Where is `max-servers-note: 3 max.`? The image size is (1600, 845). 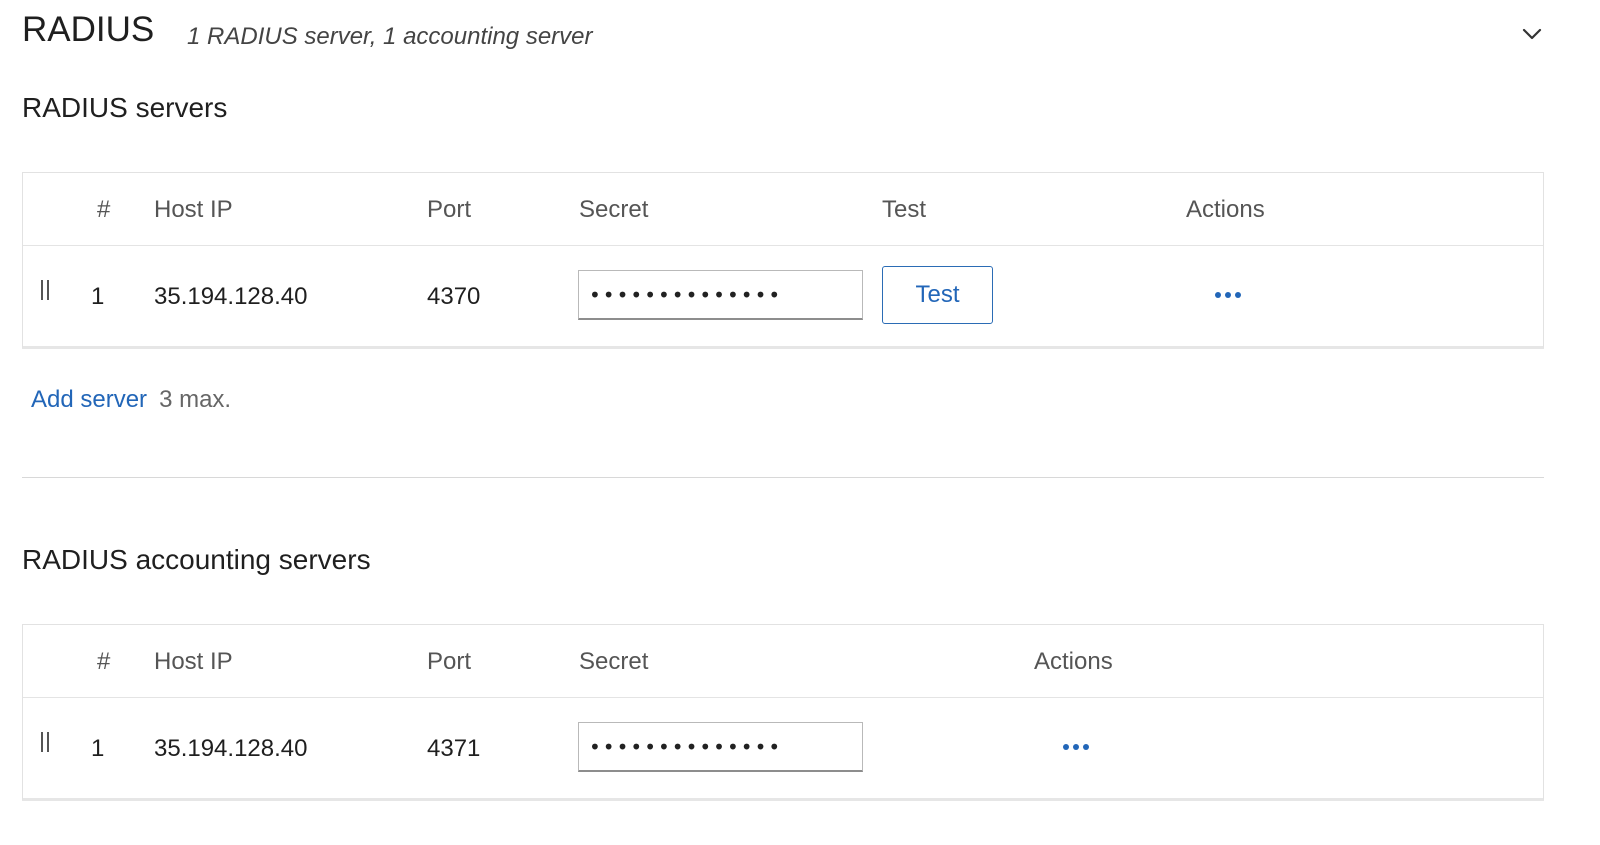
max-servers-note: 3 max. is located at coordinates (195, 399).